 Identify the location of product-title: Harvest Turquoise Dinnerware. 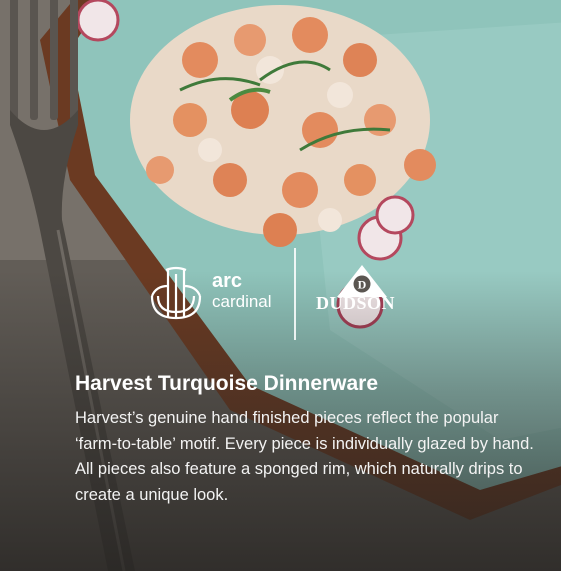
(227, 383).